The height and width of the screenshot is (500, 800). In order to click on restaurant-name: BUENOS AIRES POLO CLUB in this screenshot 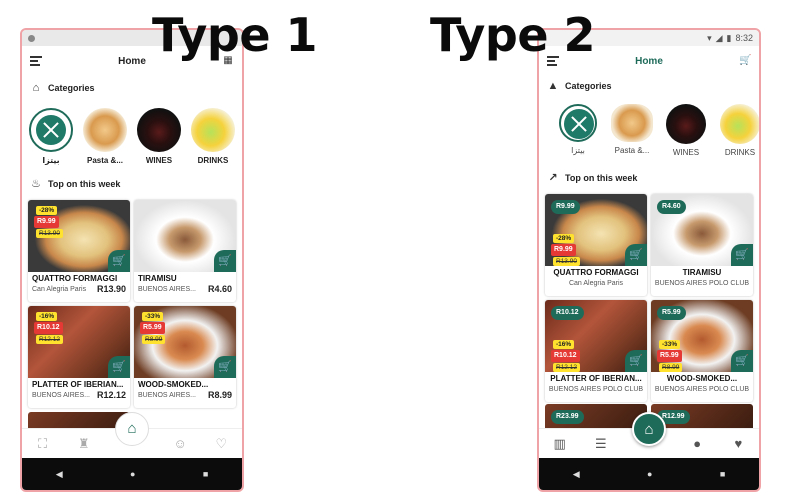, I will do `click(702, 389)`.